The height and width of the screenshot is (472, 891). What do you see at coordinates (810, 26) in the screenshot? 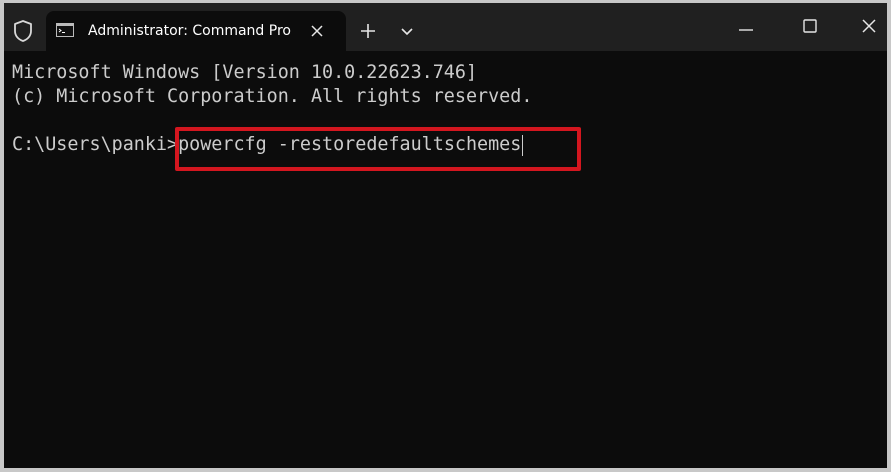
I see `maximize-icon` at bounding box center [810, 26].